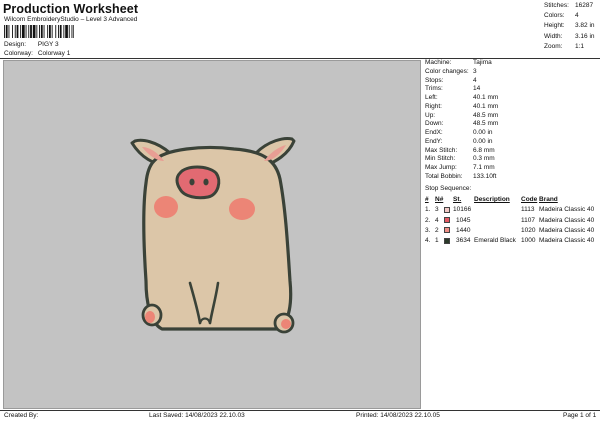 The width and height of the screenshot is (600, 424). Describe the element at coordinates (197, 415) in the screenshot. I see `last-saved: Last Saved: 14/08/2023 22.10.03` at that location.